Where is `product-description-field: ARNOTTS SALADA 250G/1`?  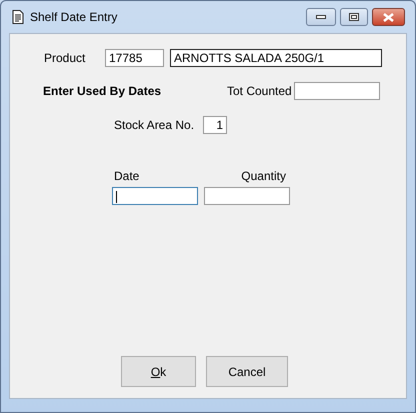 product-description-field: ARNOTTS SALADA 250G/1 is located at coordinates (276, 58).